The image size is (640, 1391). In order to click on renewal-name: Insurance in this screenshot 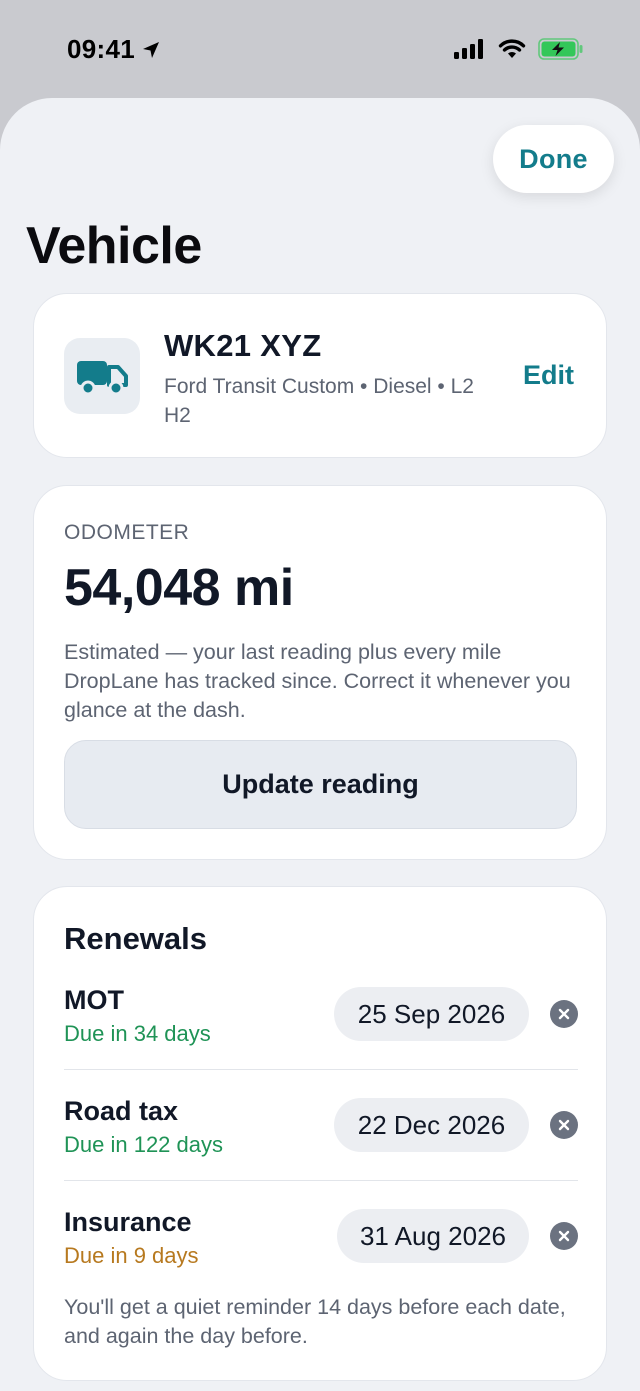, I will do `click(128, 1222)`.